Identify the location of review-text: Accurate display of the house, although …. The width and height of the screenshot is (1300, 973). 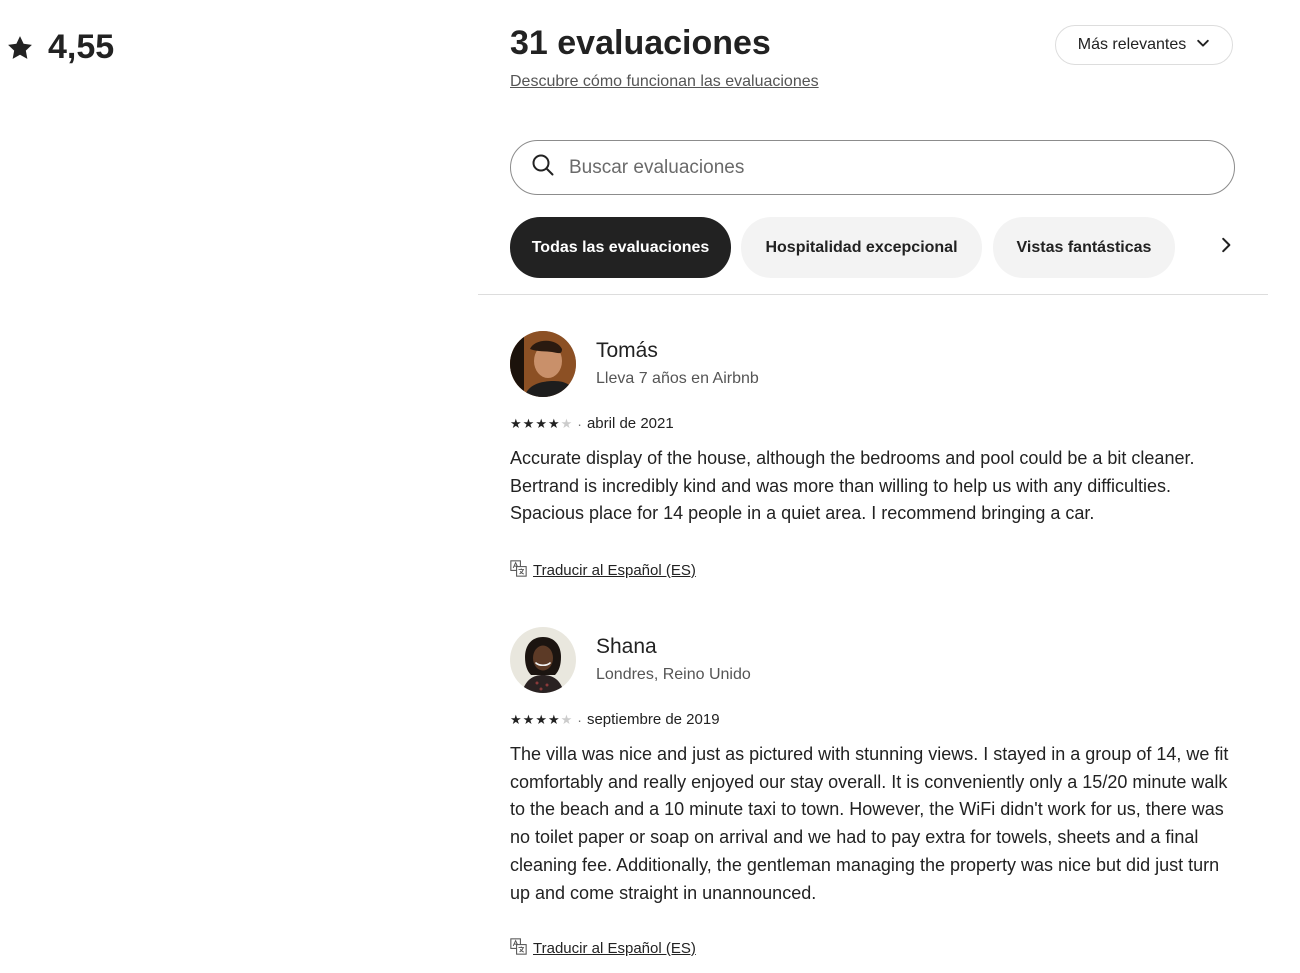
(872, 486).